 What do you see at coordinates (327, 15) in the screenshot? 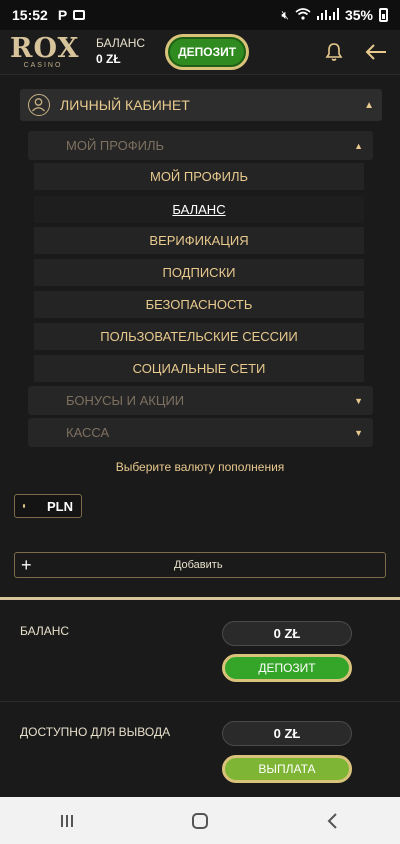
I see `signal-icon` at bounding box center [327, 15].